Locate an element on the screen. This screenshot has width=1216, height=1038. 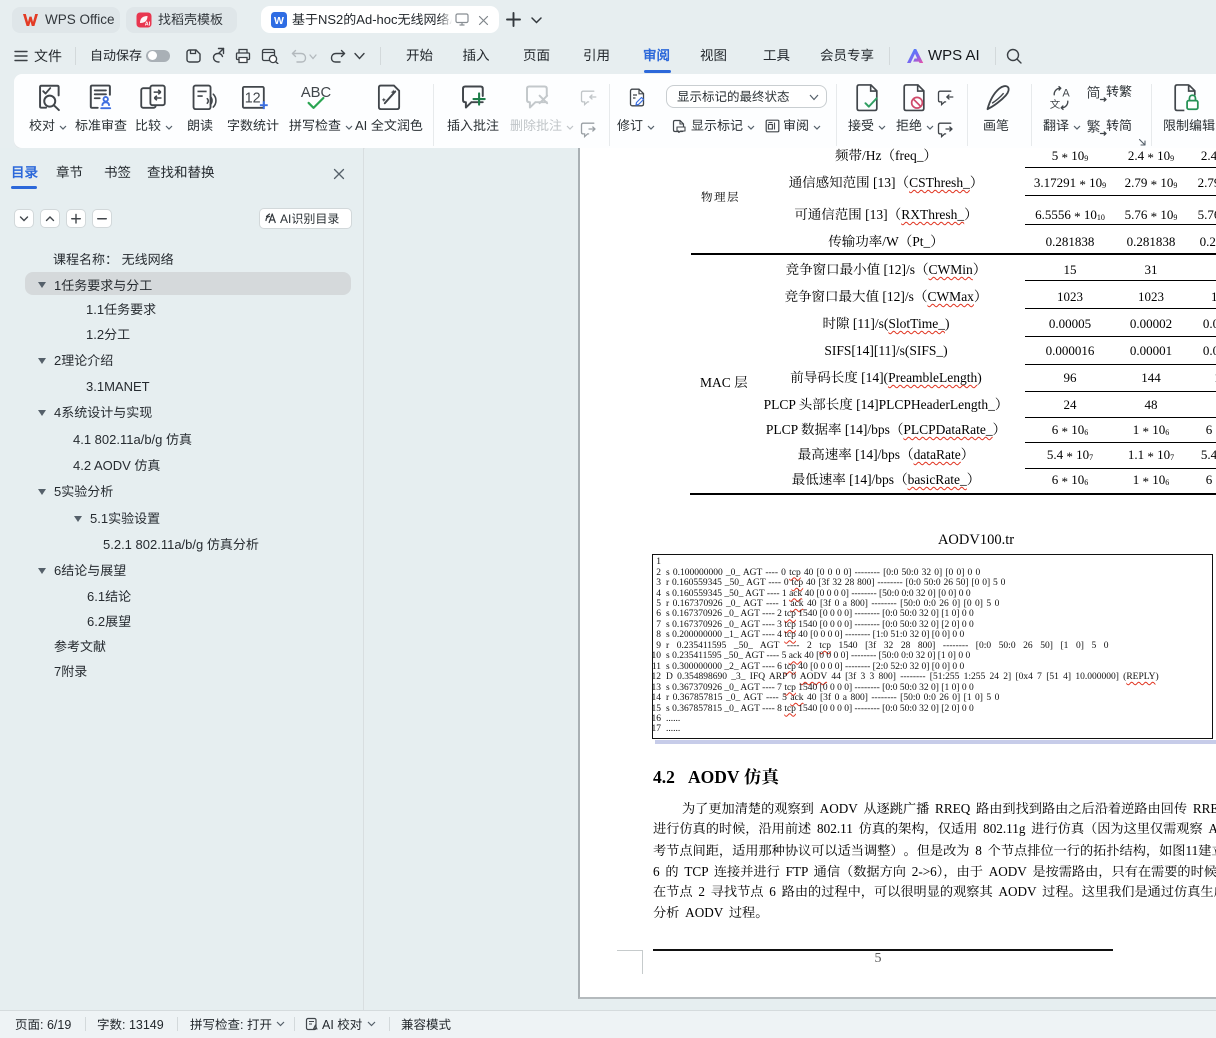
svg-text: AI is located at coordinates (148, 25).